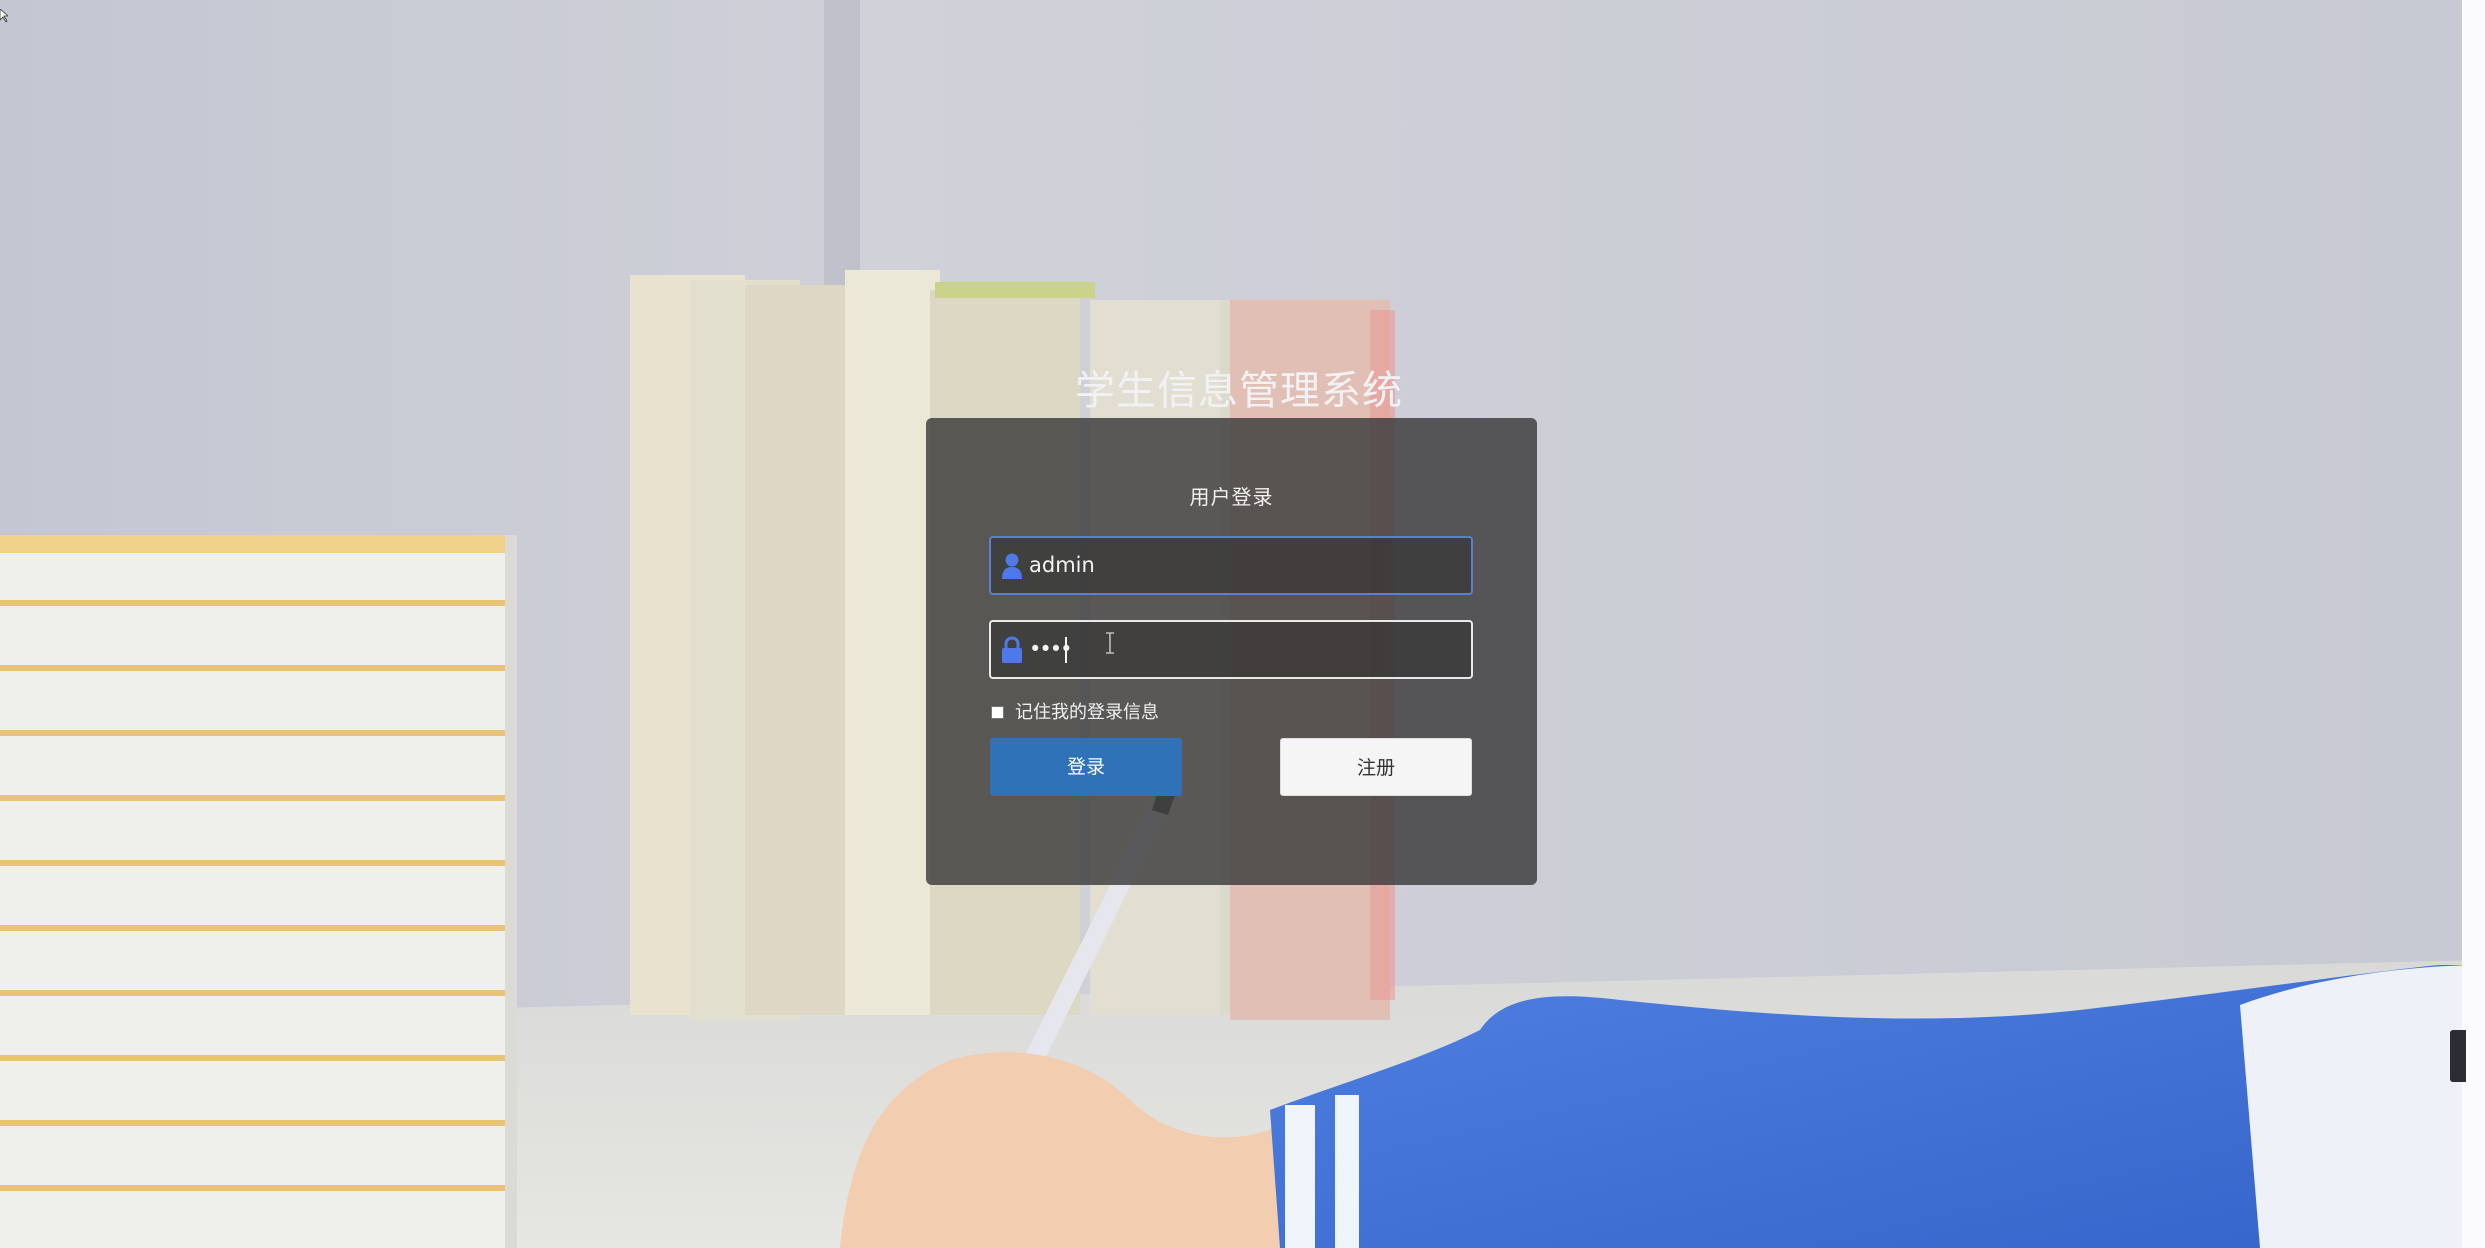 This screenshot has height=1248, width=2485. Describe the element at coordinates (1012, 650) in the screenshot. I see `lock-icon` at that location.